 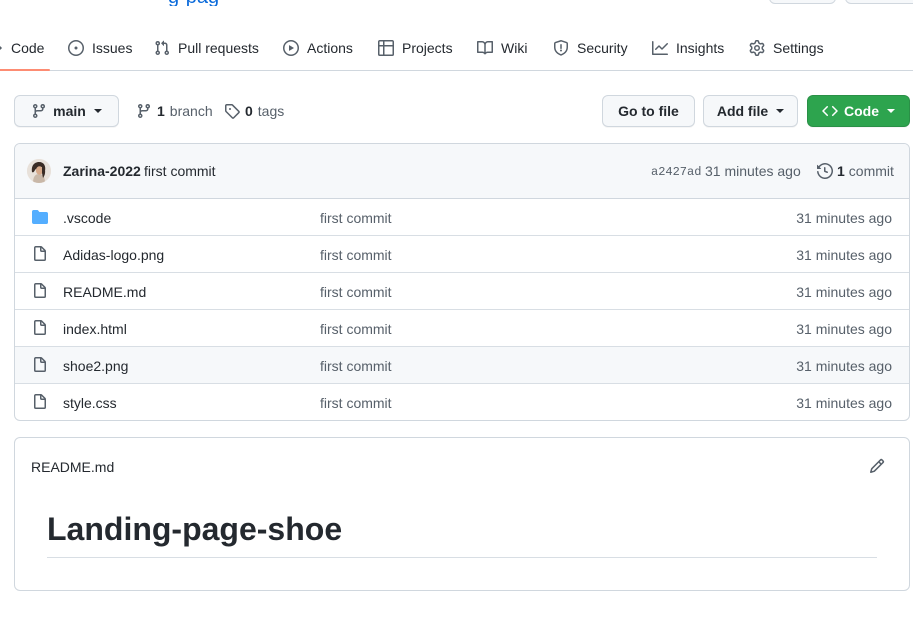 What do you see at coordinates (112, 48) in the screenshot?
I see `tab-issues-label: Issues` at bounding box center [112, 48].